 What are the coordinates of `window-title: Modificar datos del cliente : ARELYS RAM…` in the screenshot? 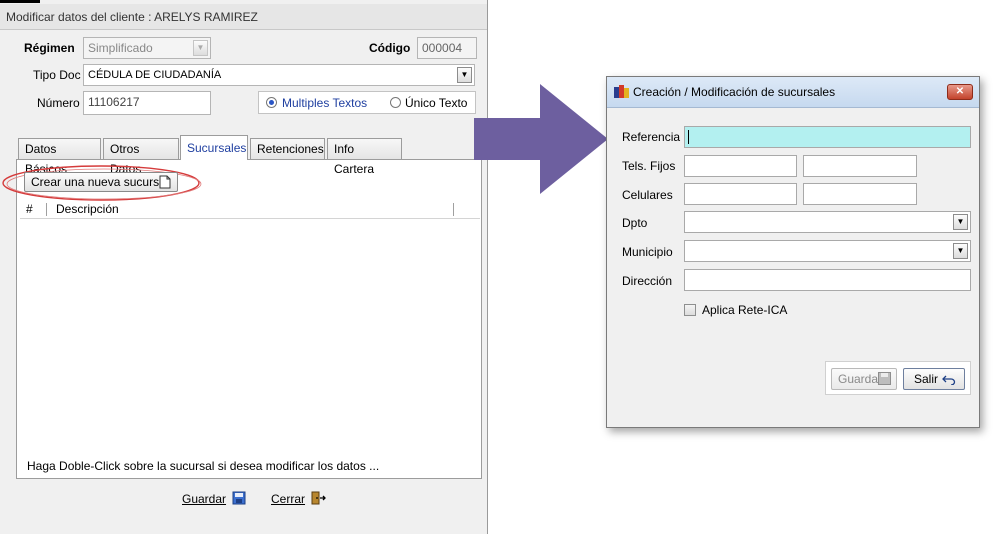 It's located at (243, 17).